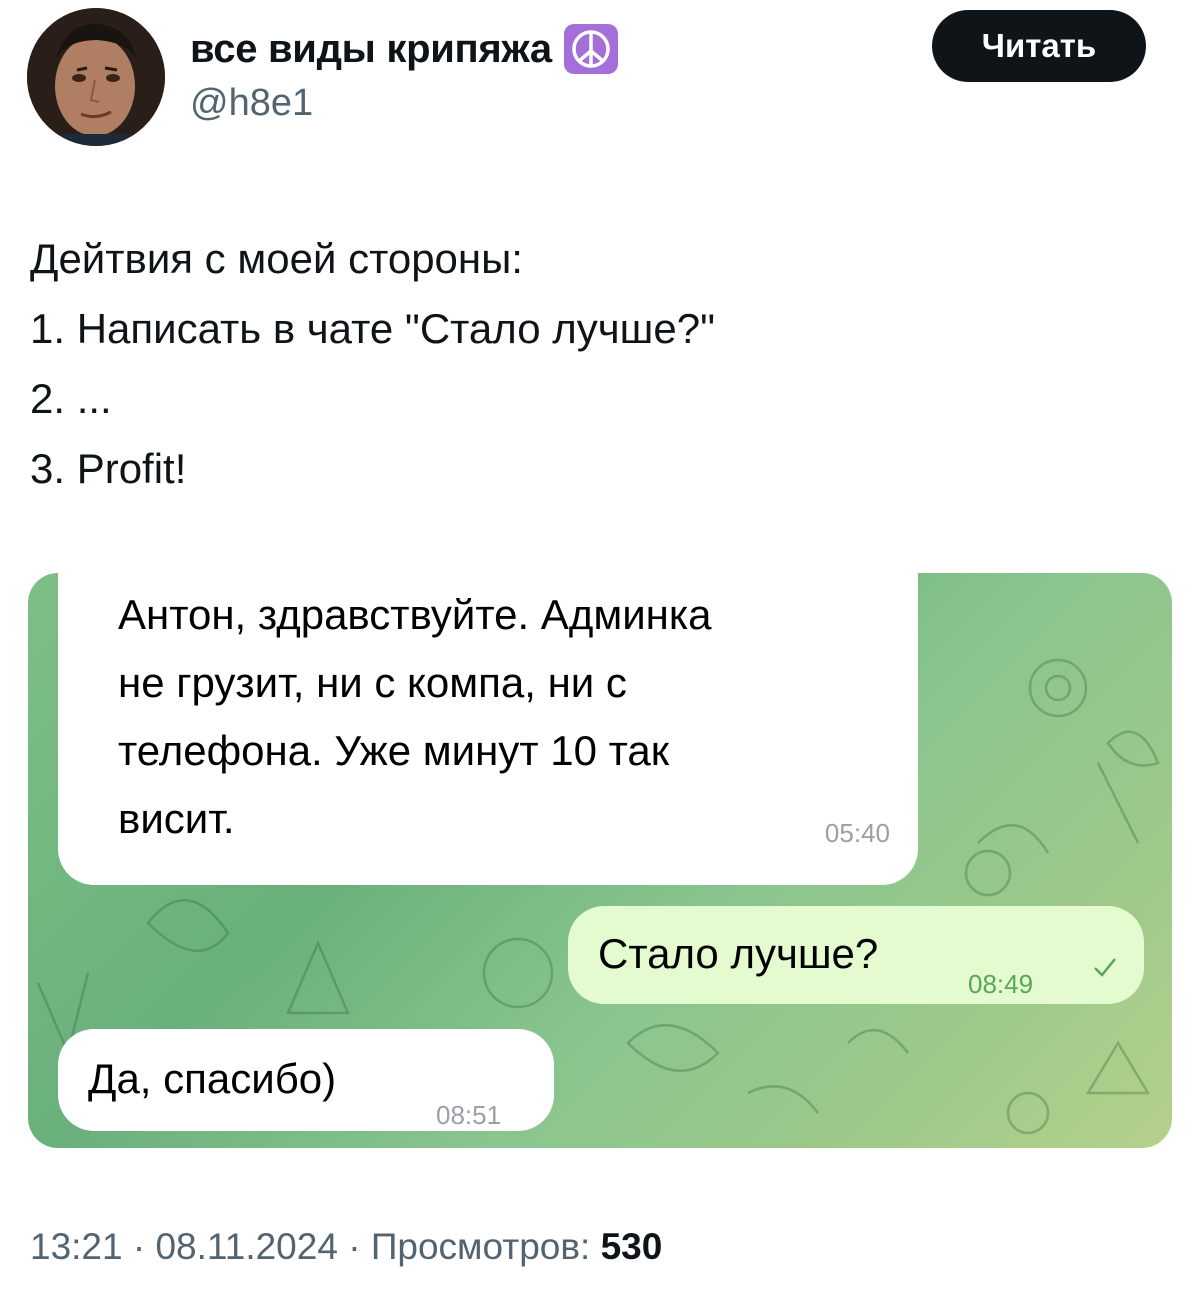 Image resolution: width=1200 pixels, height=1289 pixels. Describe the element at coordinates (394, 750) in the screenshot. I see `message-line: телефона. Уже минут 10 так` at that location.